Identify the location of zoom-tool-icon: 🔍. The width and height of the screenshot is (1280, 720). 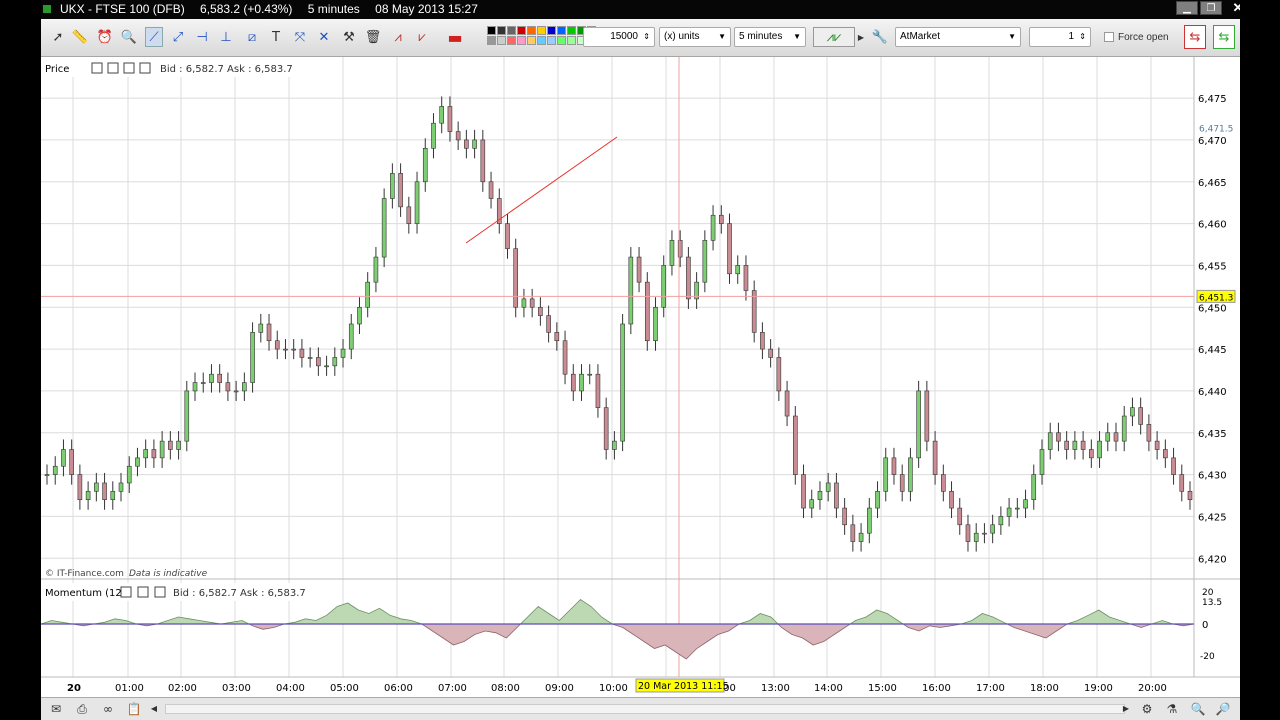
(129, 37).